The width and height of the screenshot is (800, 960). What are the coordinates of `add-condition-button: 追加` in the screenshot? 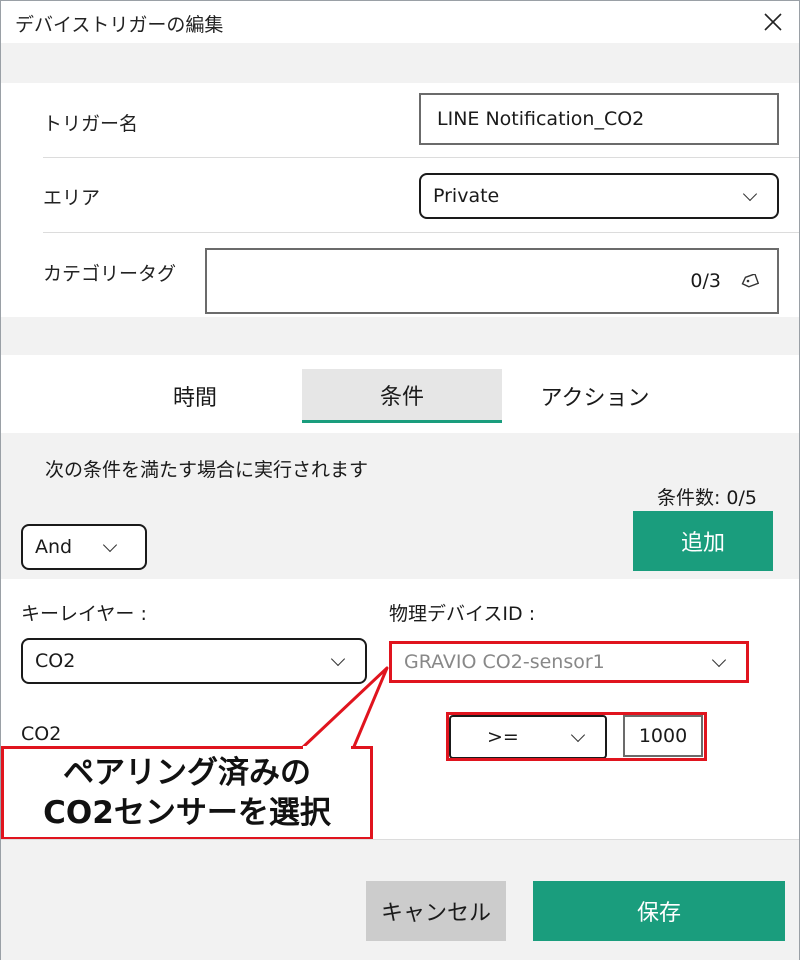 It's located at (703, 541).